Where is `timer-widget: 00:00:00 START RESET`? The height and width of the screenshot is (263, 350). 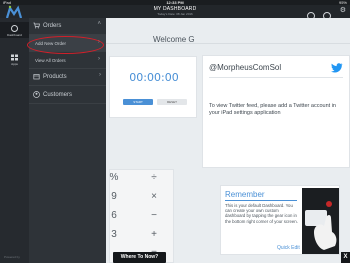 timer-widget: 00:00:00 START RESET is located at coordinates (153, 87).